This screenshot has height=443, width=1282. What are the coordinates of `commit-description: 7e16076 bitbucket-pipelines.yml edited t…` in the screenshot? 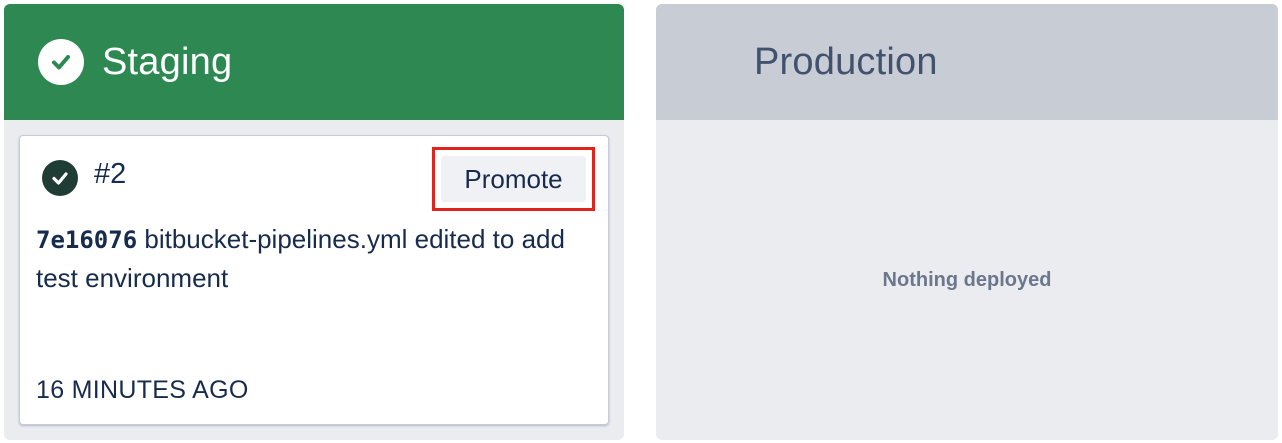 It's located at (316, 258).